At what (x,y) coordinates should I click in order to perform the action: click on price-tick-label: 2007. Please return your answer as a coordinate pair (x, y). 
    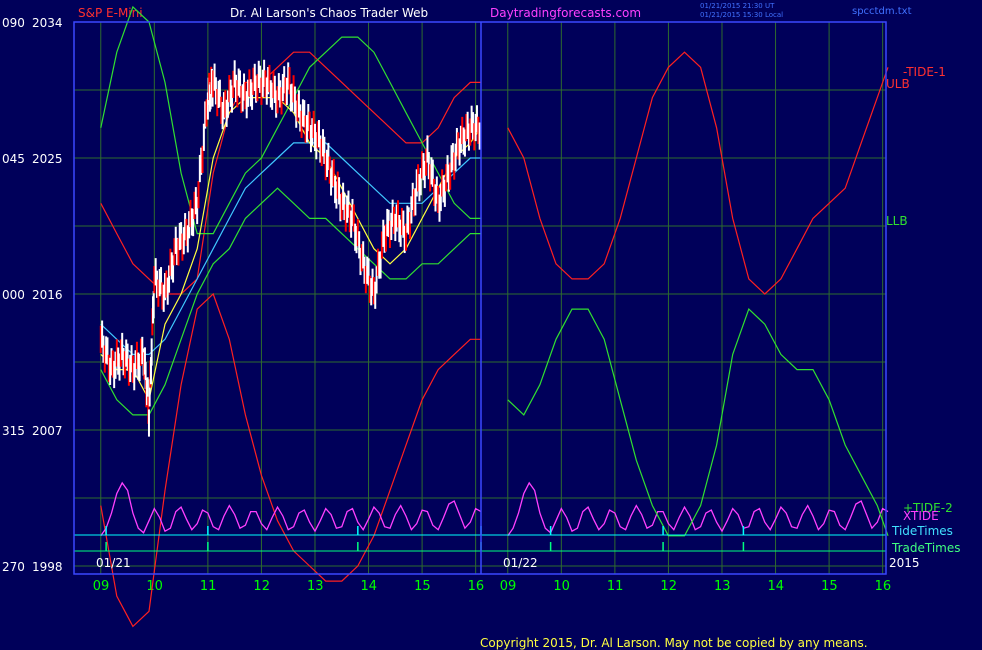
    Looking at the image, I should click on (47, 431).